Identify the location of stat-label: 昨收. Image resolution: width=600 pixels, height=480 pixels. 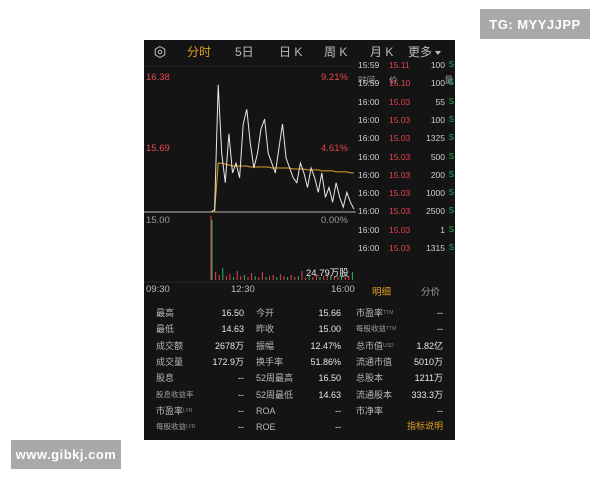
(265, 329).